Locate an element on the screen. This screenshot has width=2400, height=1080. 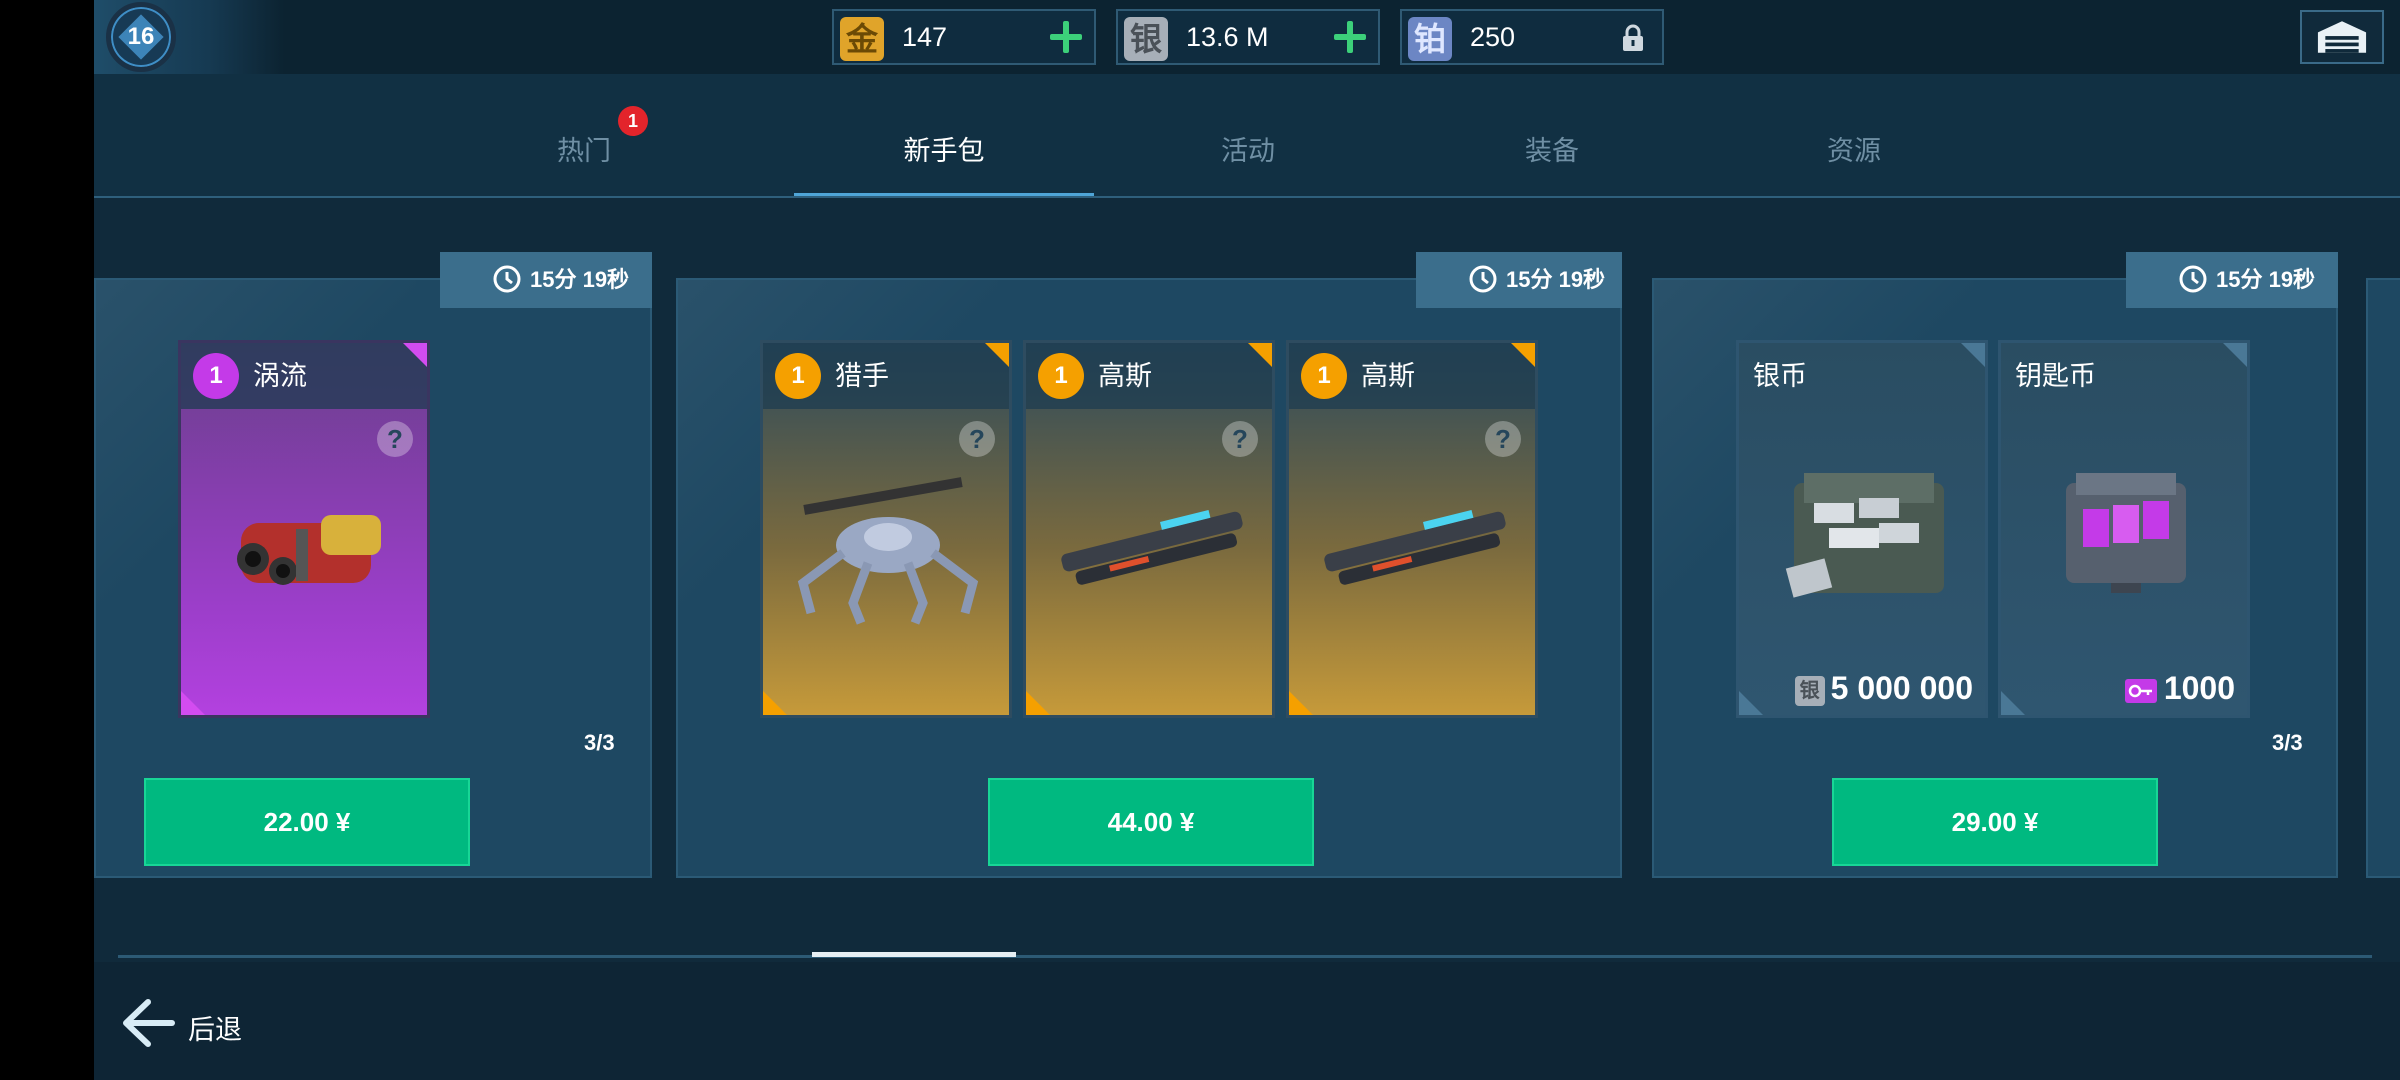
tab-starter-pack: 新手包 is located at coordinates (944, 166).